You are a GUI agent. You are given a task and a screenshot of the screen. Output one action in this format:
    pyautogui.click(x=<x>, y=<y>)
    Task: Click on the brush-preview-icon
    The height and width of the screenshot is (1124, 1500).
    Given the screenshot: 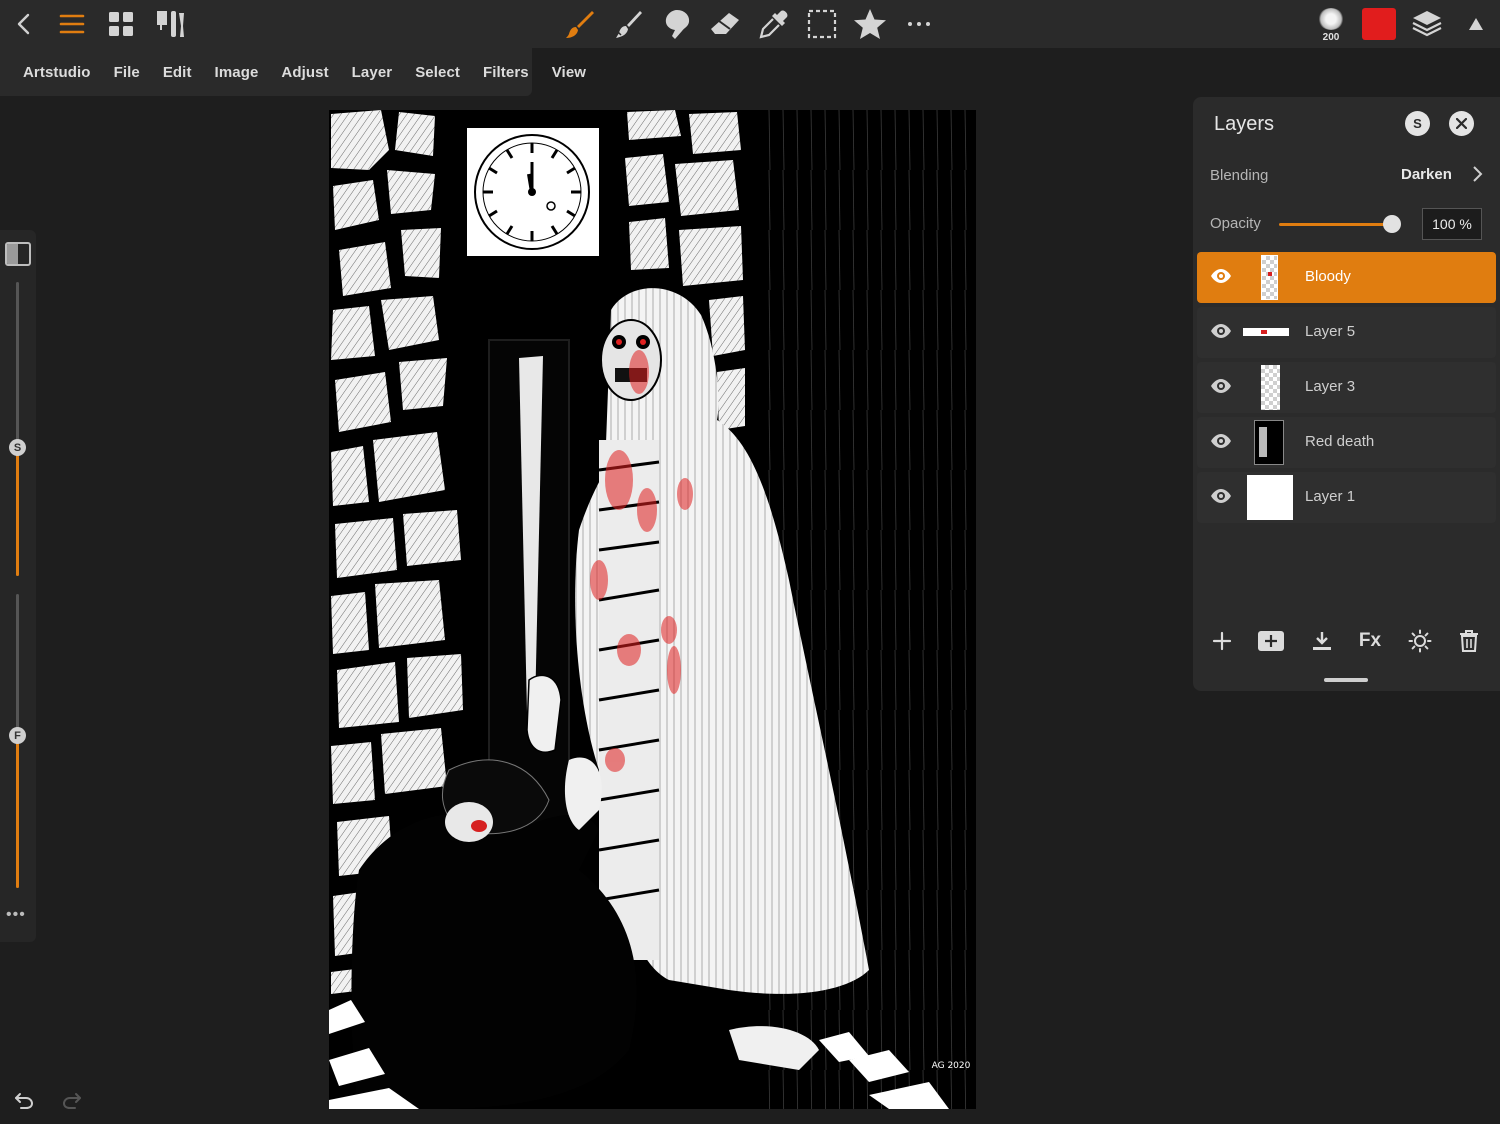 What is the action you would take?
    pyautogui.click(x=1331, y=19)
    